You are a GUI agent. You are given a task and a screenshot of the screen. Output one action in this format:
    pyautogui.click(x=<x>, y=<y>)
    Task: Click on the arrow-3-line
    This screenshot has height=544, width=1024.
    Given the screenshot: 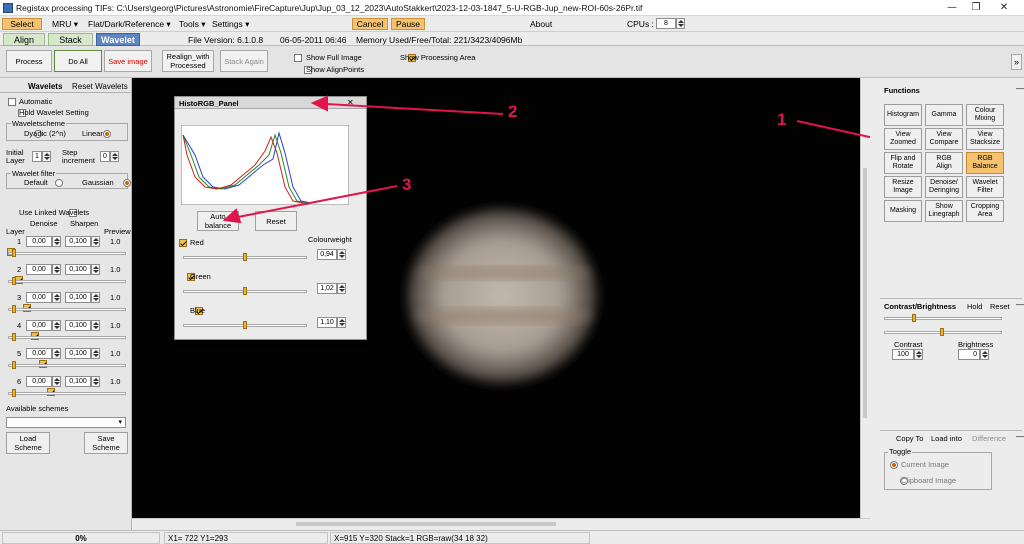 What is the action you would take?
    pyautogui.click(x=317, y=201)
    